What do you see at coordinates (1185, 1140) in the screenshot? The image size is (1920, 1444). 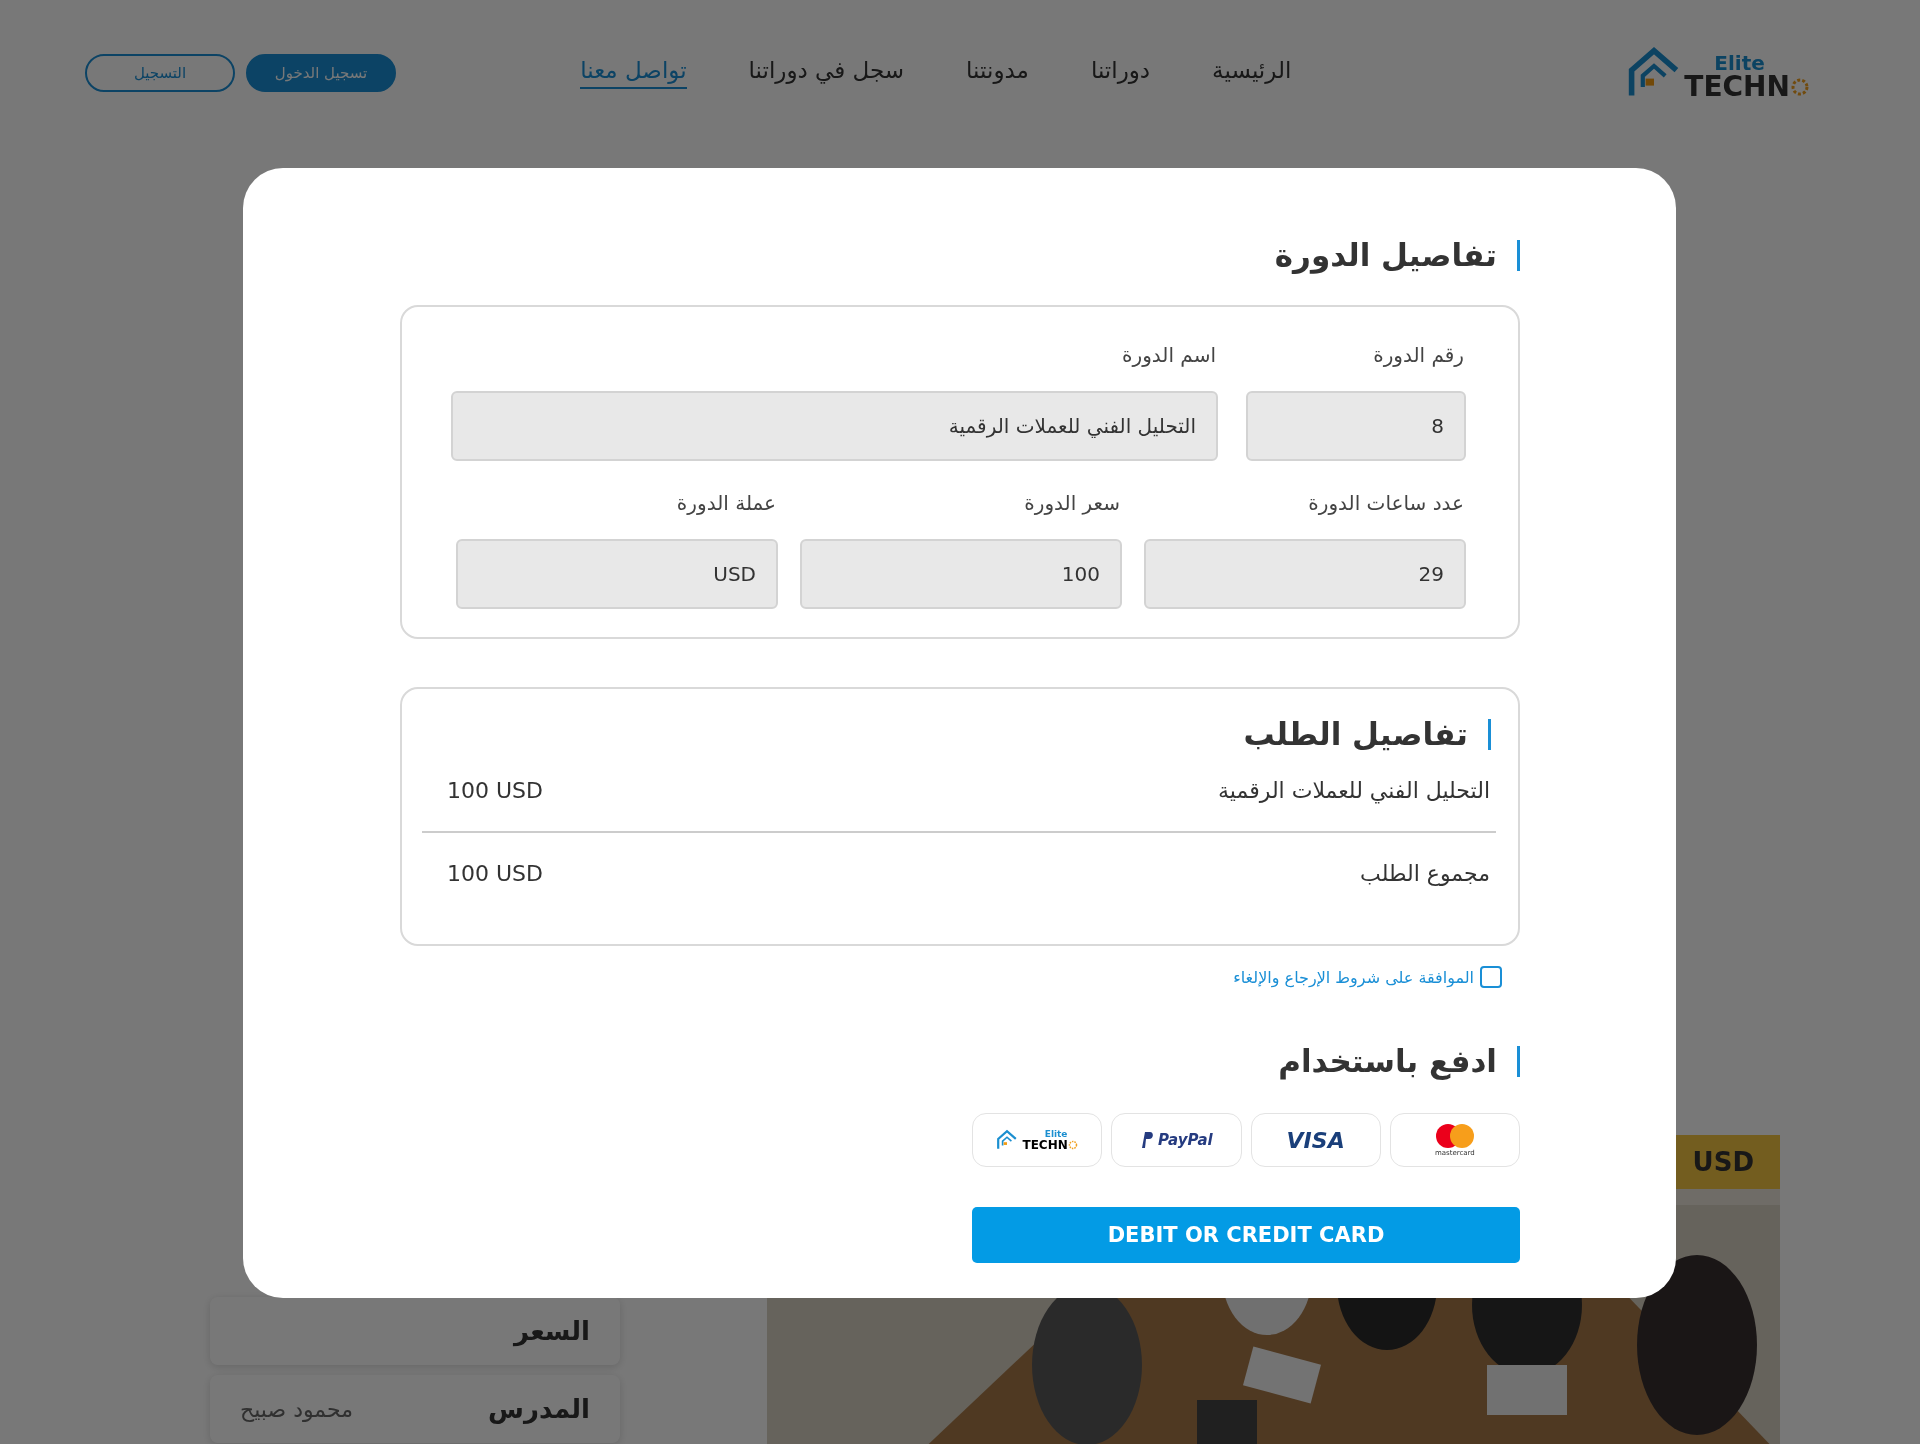 I see `method-label: PayPal` at bounding box center [1185, 1140].